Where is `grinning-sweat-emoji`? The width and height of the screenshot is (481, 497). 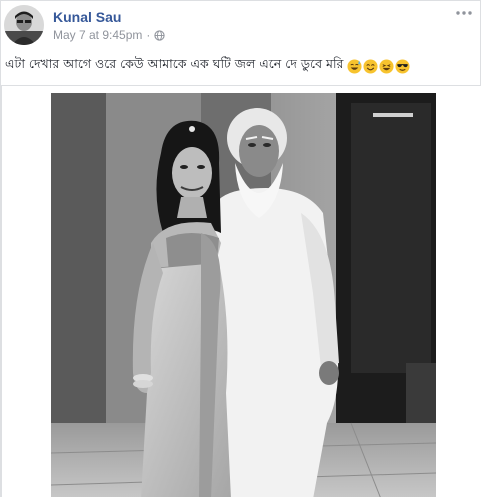 grinning-sweat-emoji is located at coordinates (354, 66).